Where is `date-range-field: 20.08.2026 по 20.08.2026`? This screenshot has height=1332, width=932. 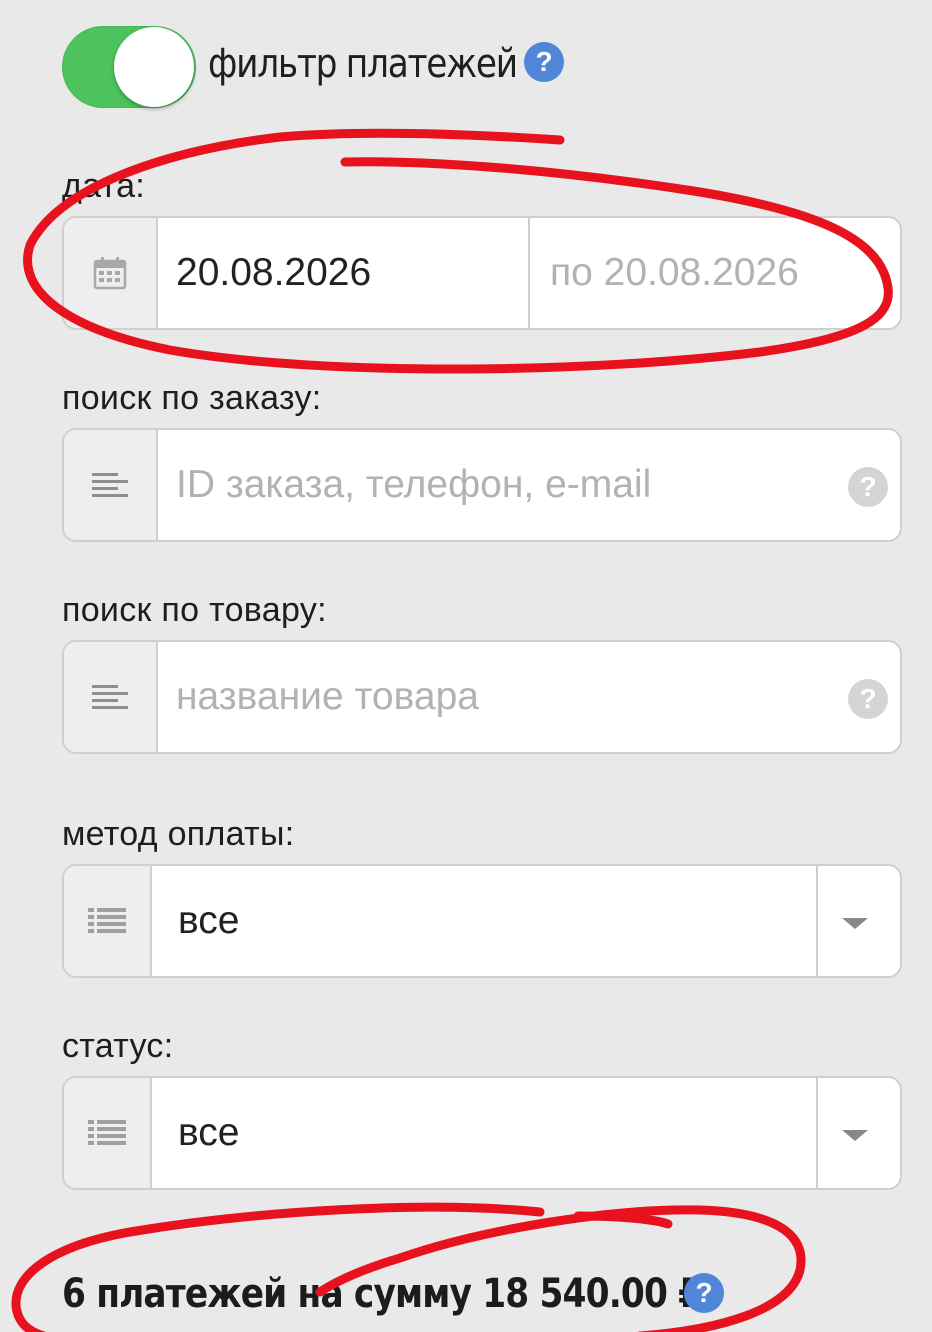 date-range-field: 20.08.2026 по 20.08.2026 is located at coordinates (482, 273).